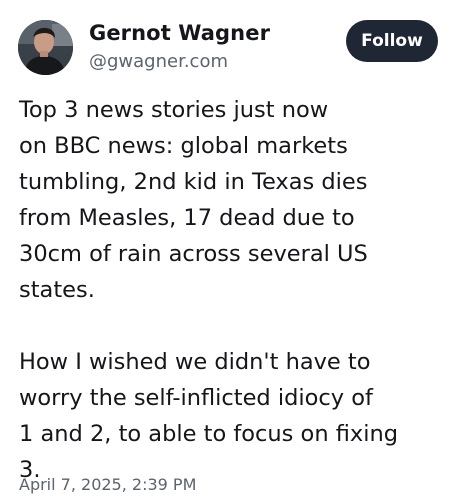  I want to click on post-text-line: on BBC news: global markets, so click(183, 146).